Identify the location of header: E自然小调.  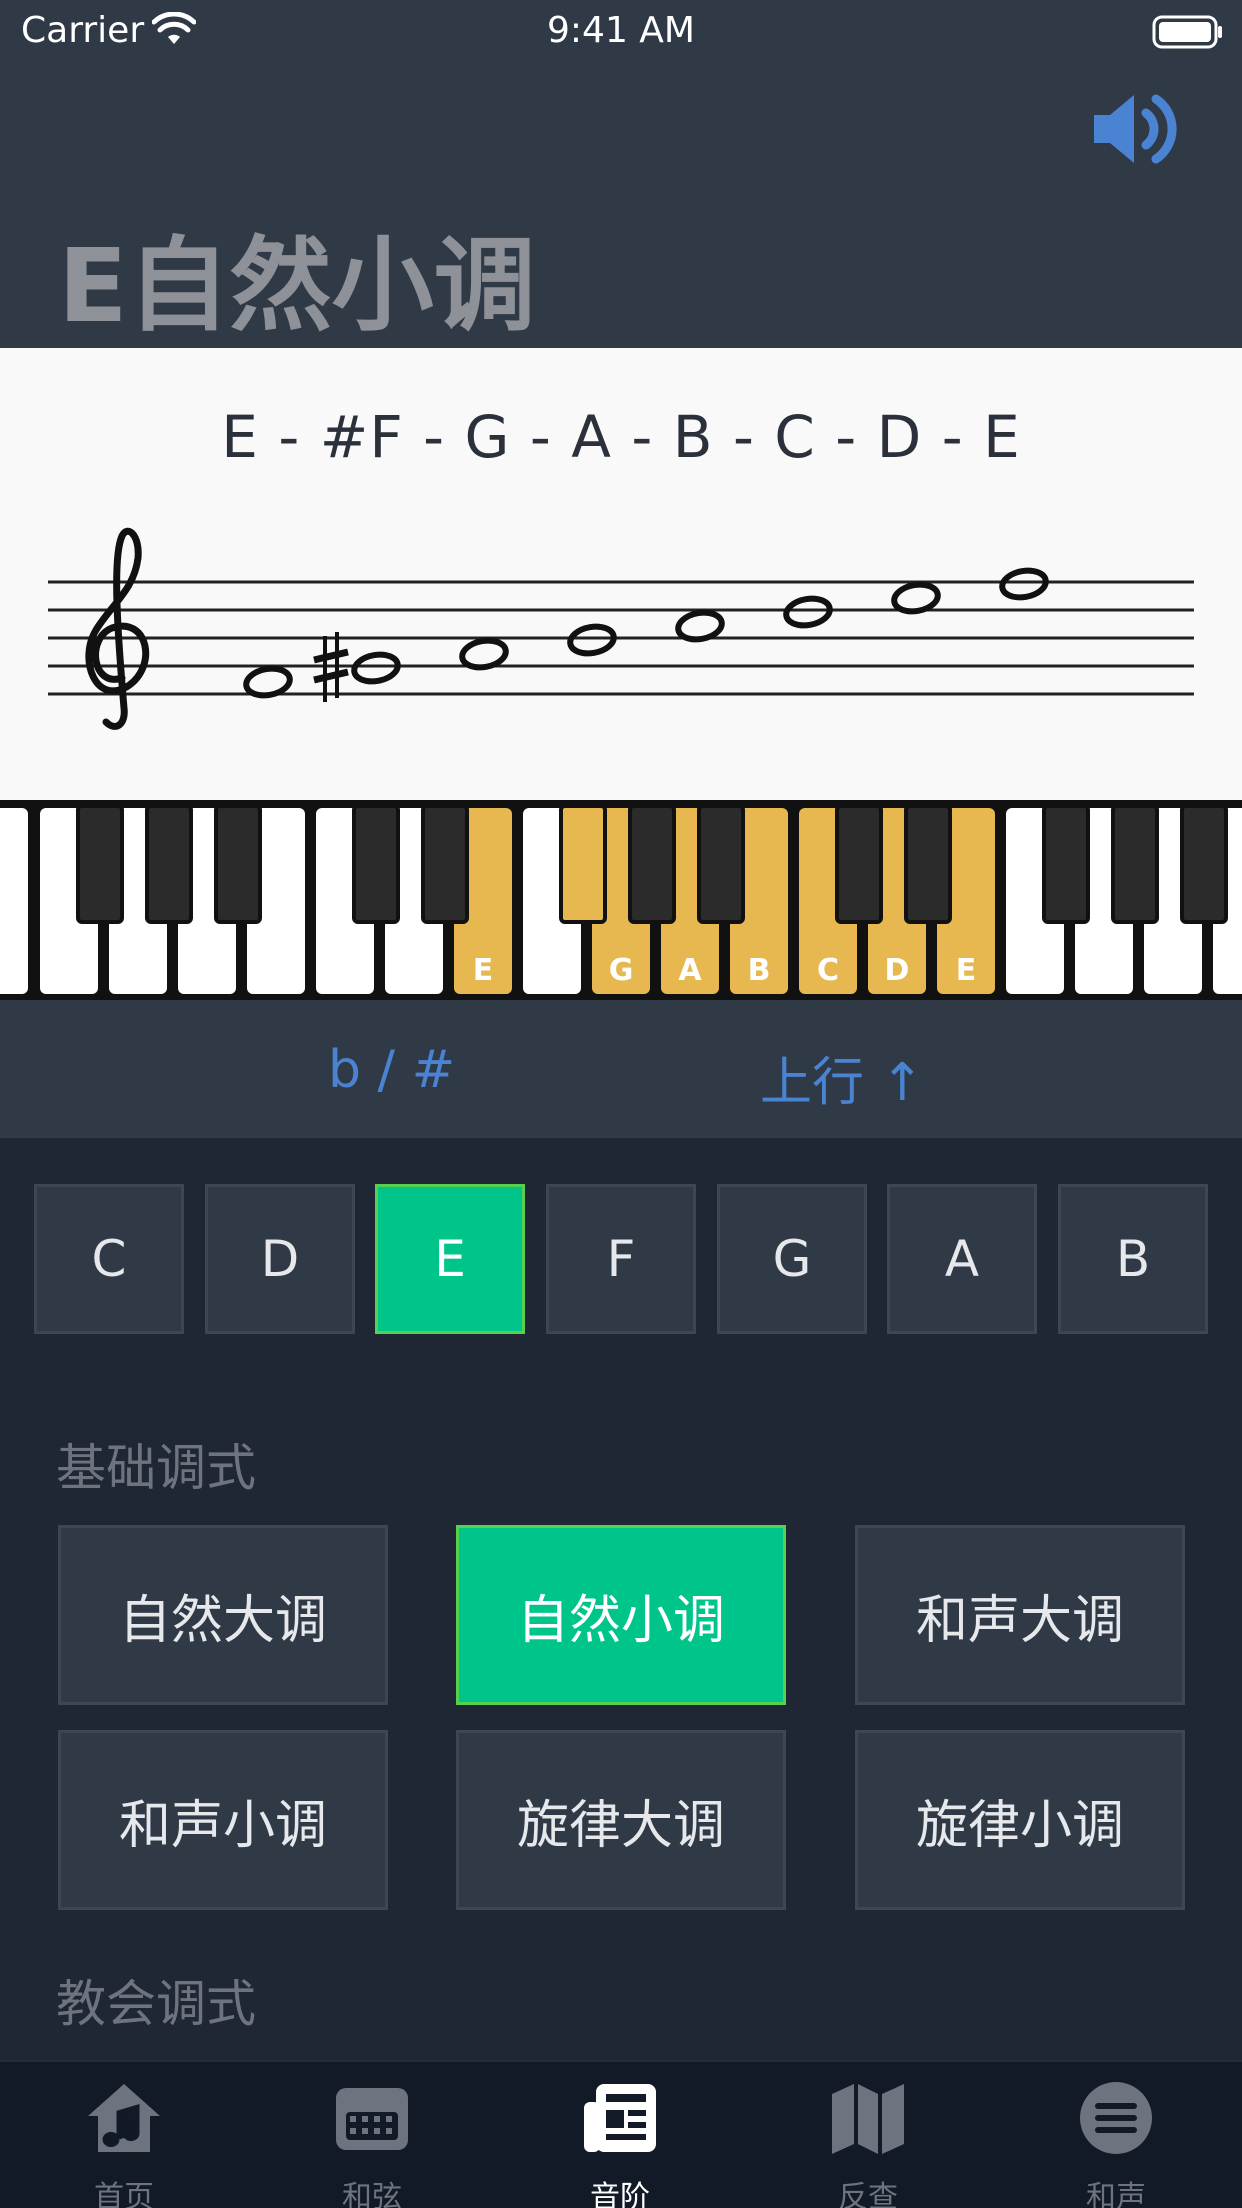
(621, 206).